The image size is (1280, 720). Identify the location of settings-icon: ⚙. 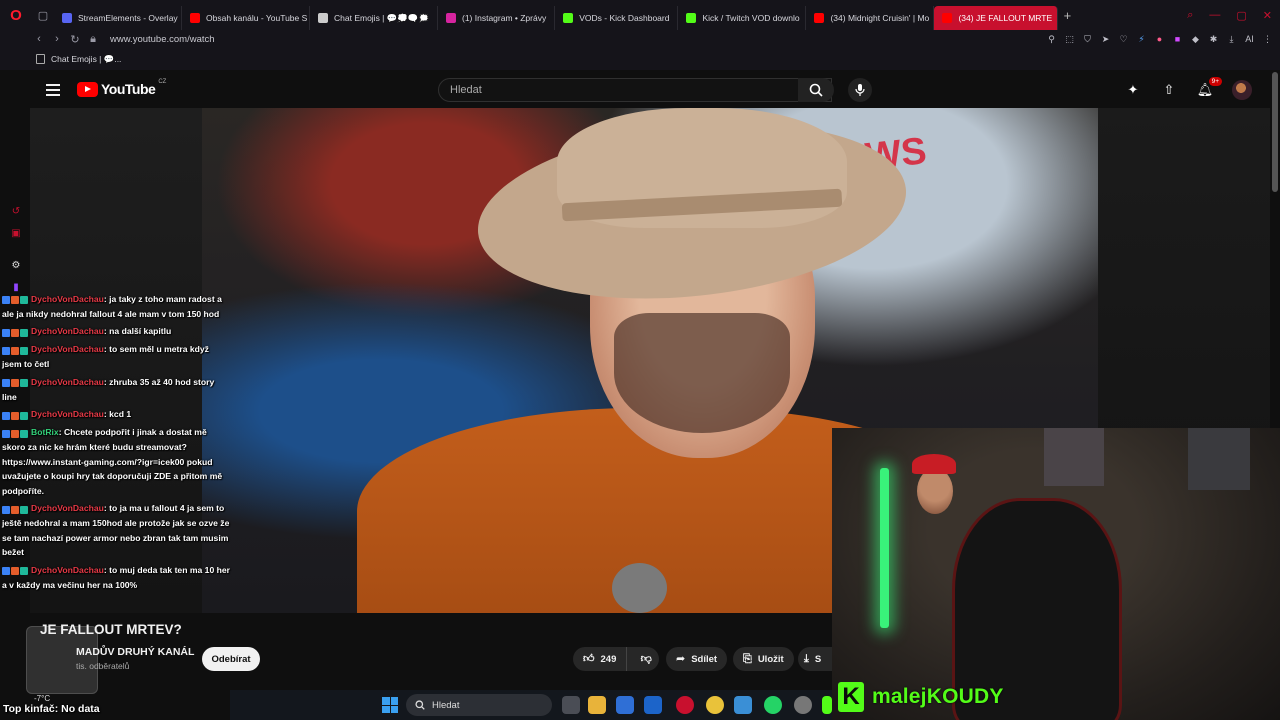
(16, 265).